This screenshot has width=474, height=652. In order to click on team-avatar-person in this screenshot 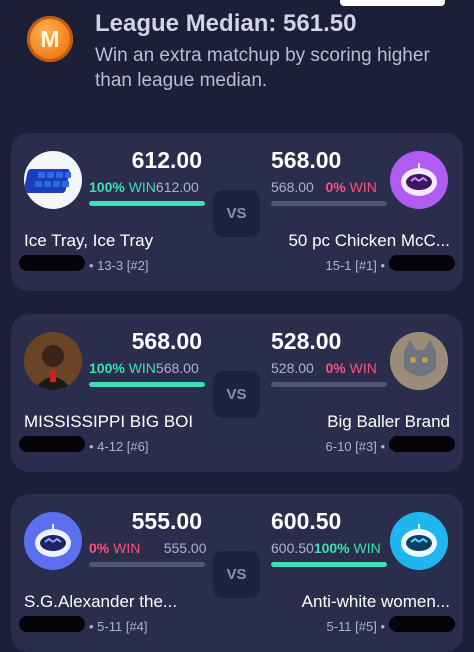, I will do `click(53, 361)`.